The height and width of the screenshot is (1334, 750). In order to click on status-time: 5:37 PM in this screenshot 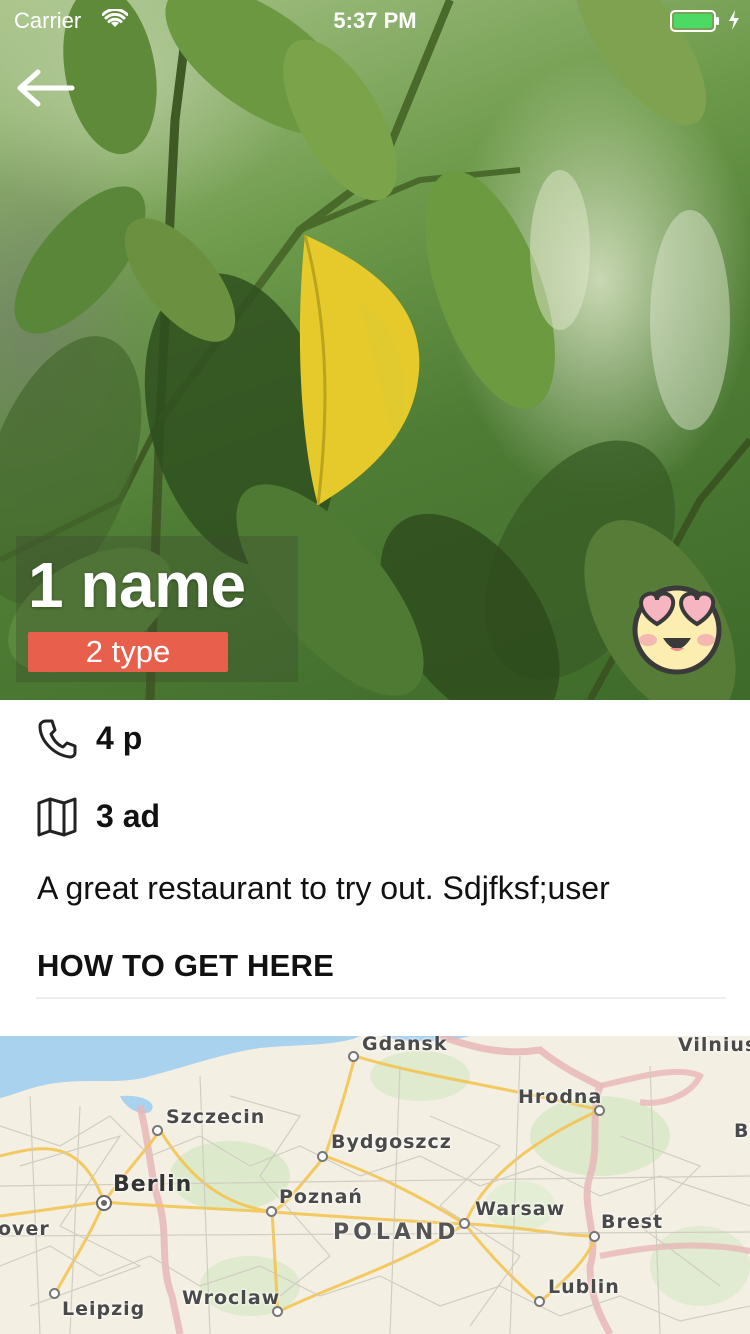, I will do `click(375, 20)`.